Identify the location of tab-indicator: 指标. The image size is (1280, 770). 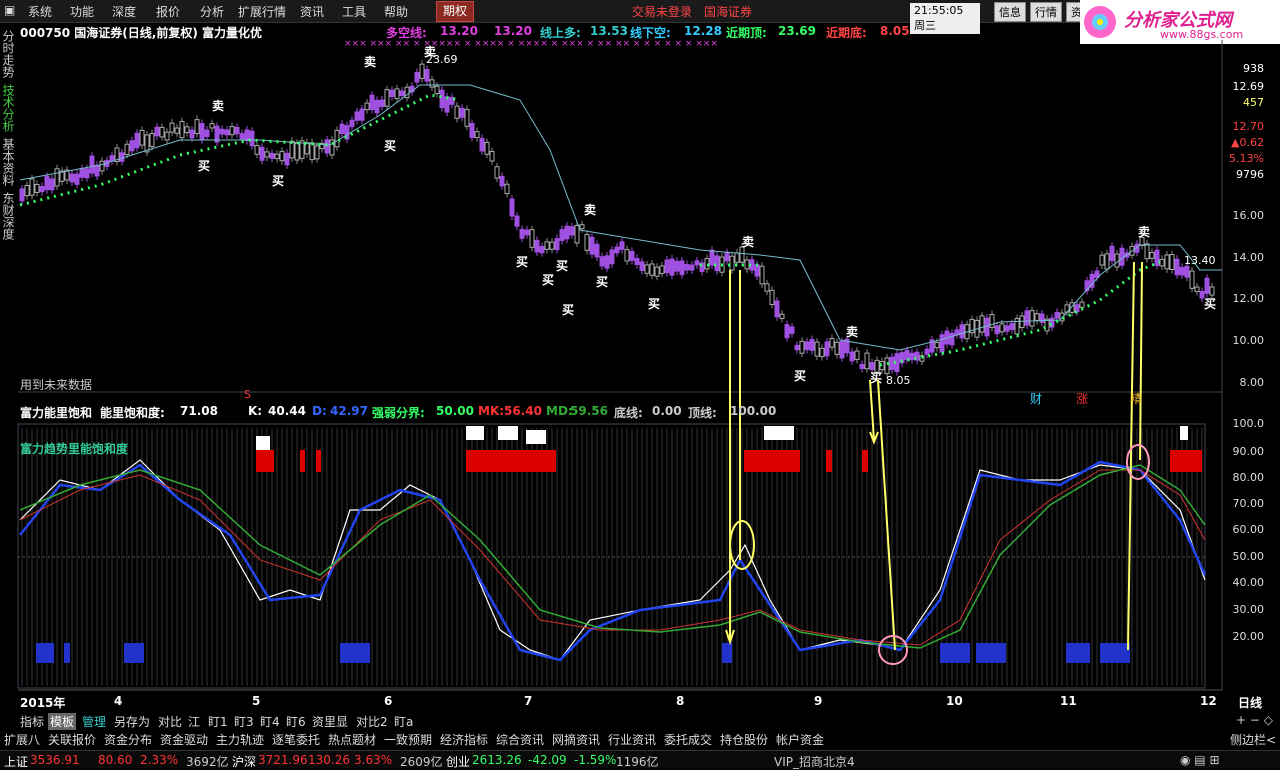
(32, 721).